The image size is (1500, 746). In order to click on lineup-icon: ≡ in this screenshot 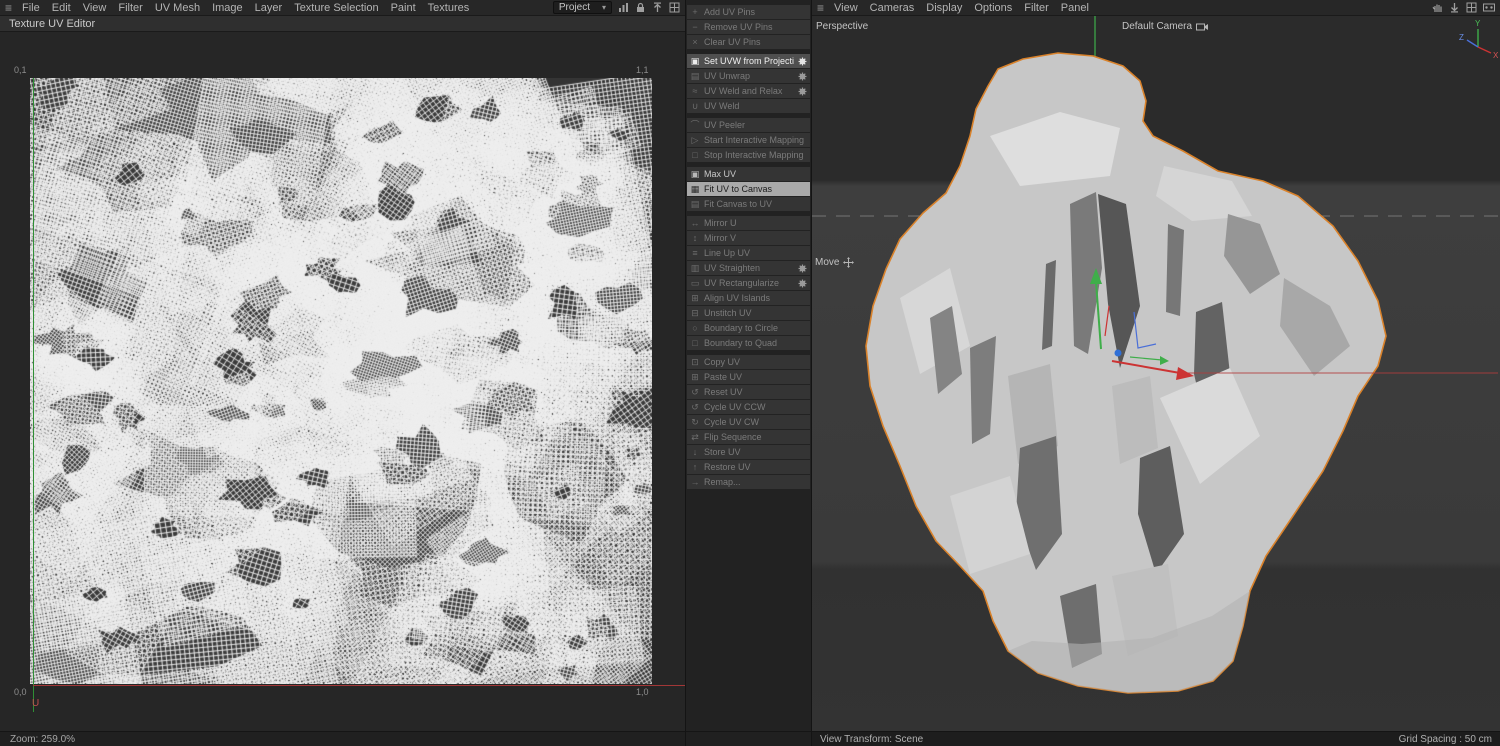, I will do `click(695, 252)`.